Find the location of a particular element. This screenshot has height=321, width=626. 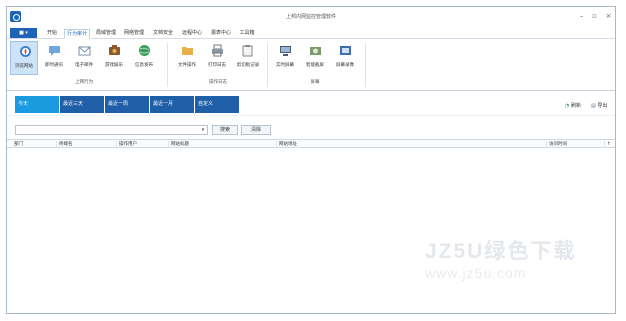

compass-icon is located at coordinates (25, 51).